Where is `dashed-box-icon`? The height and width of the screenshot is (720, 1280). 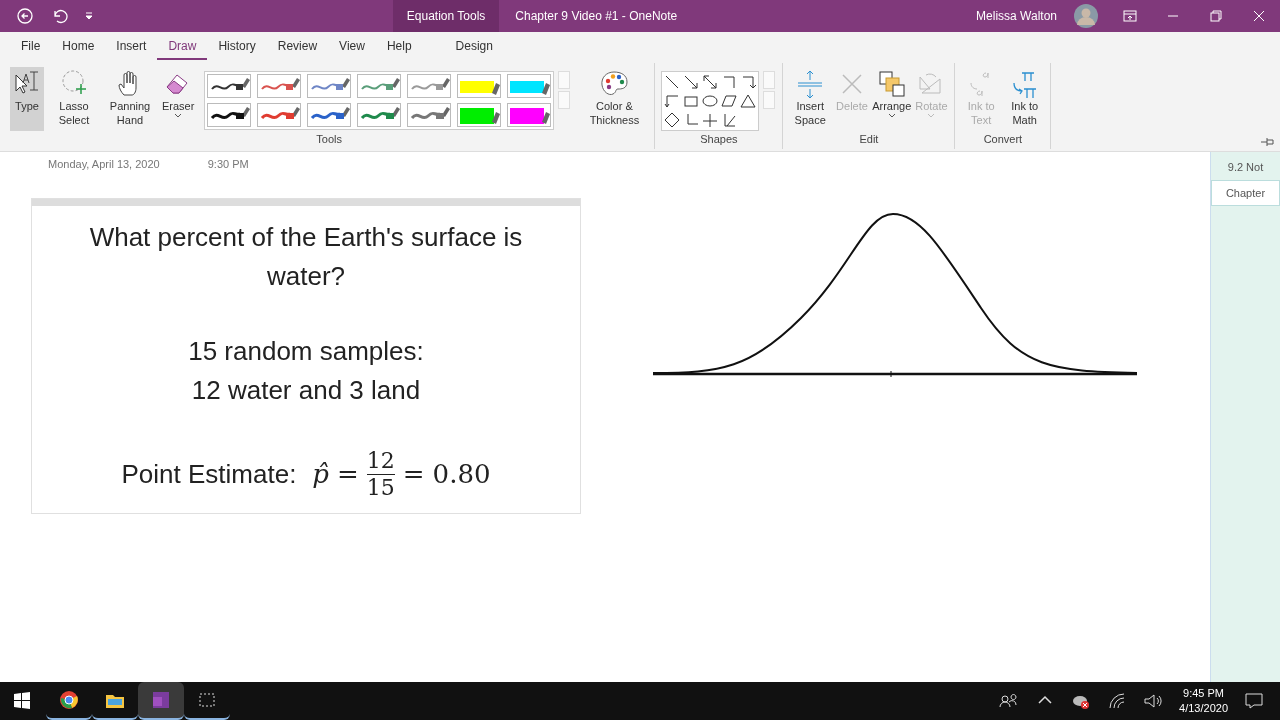
dashed-box-icon is located at coordinates (207, 700).